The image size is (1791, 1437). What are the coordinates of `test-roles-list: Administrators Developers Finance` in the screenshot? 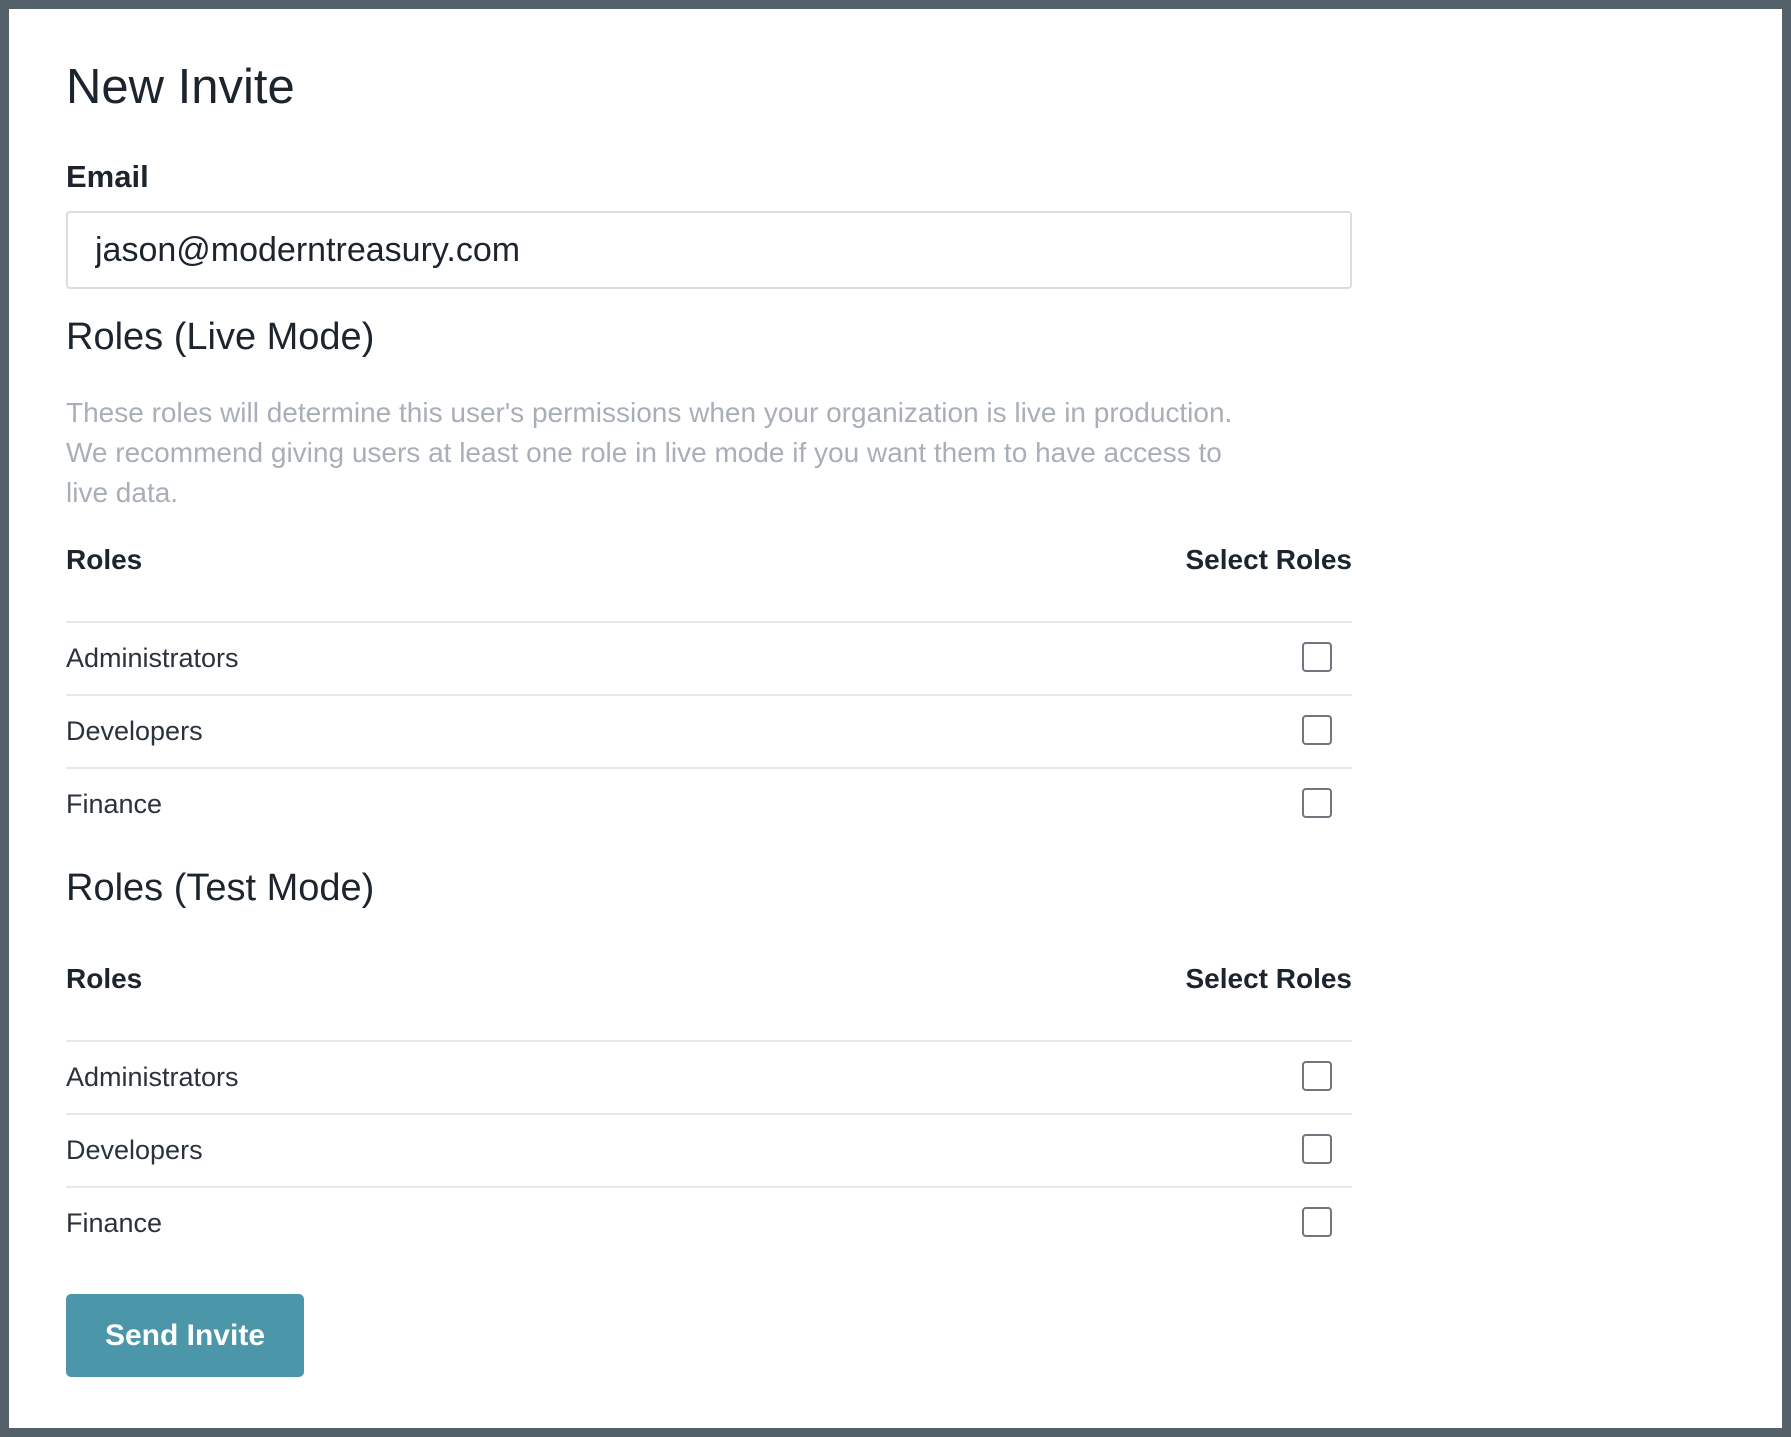 It's located at (709, 1149).